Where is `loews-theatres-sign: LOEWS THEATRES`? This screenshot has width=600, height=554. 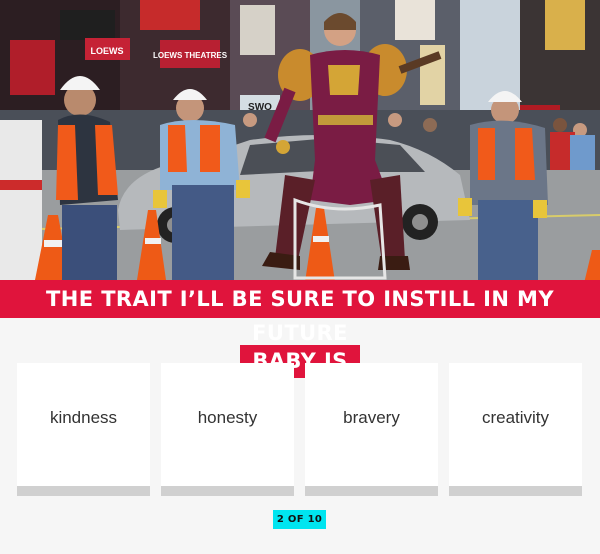 loews-theatres-sign: LOEWS THEATRES is located at coordinates (190, 55).